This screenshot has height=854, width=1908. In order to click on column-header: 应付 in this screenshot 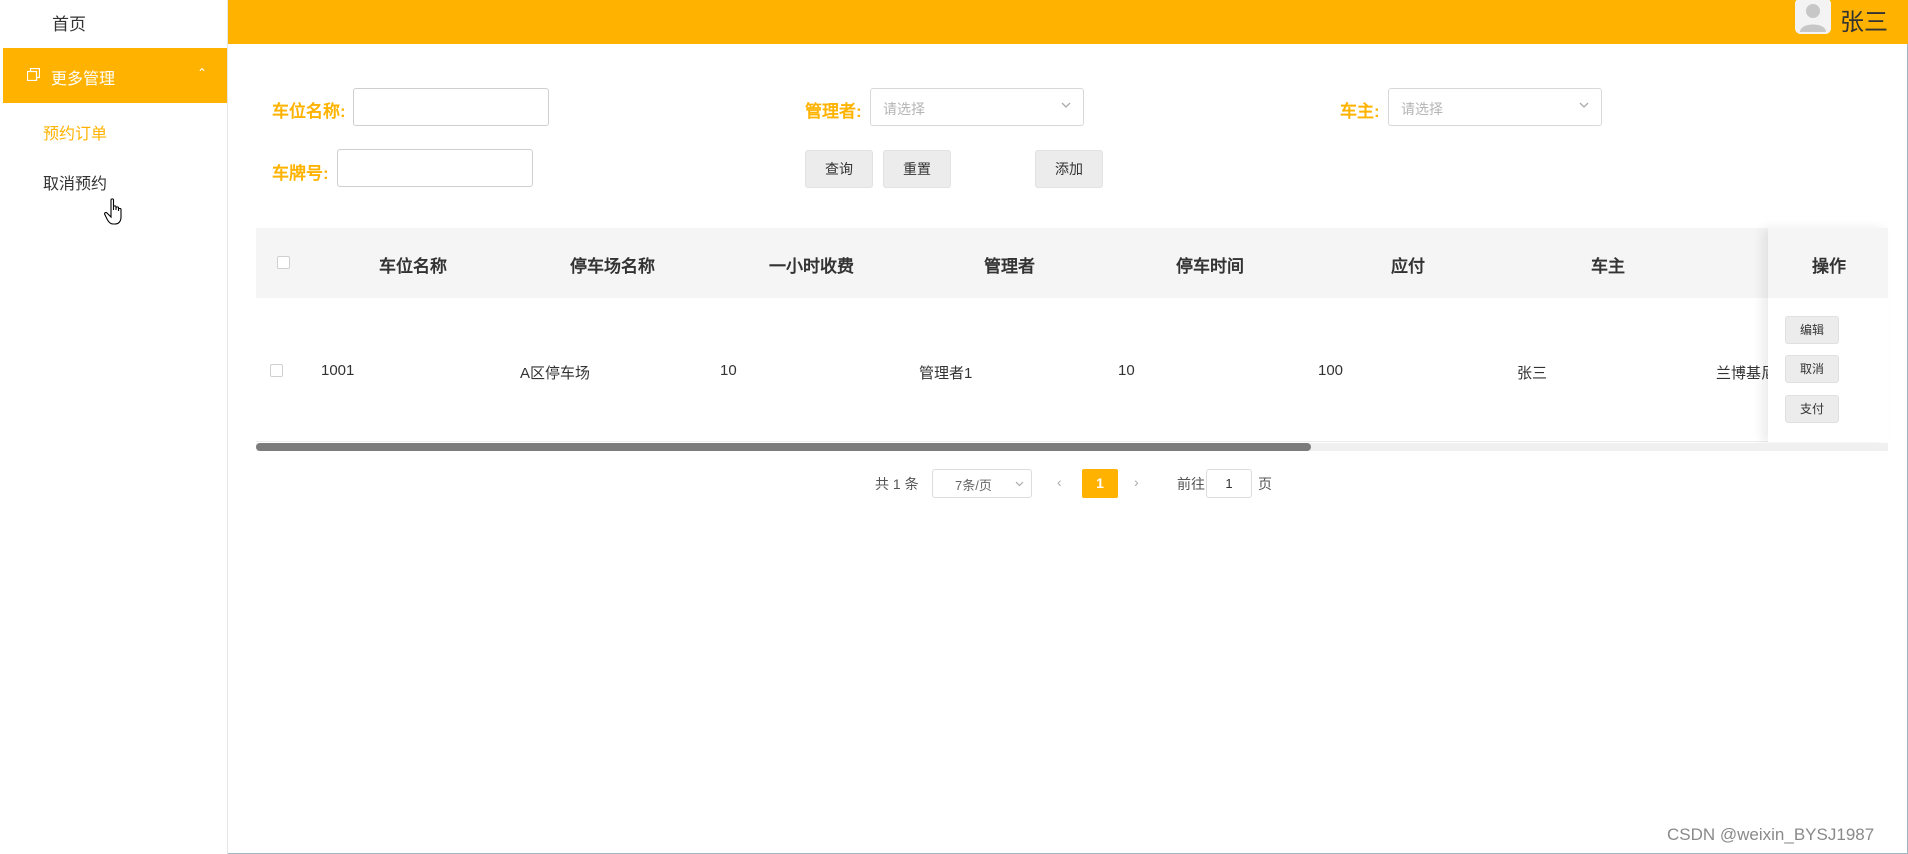, I will do `click(1408, 264)`.